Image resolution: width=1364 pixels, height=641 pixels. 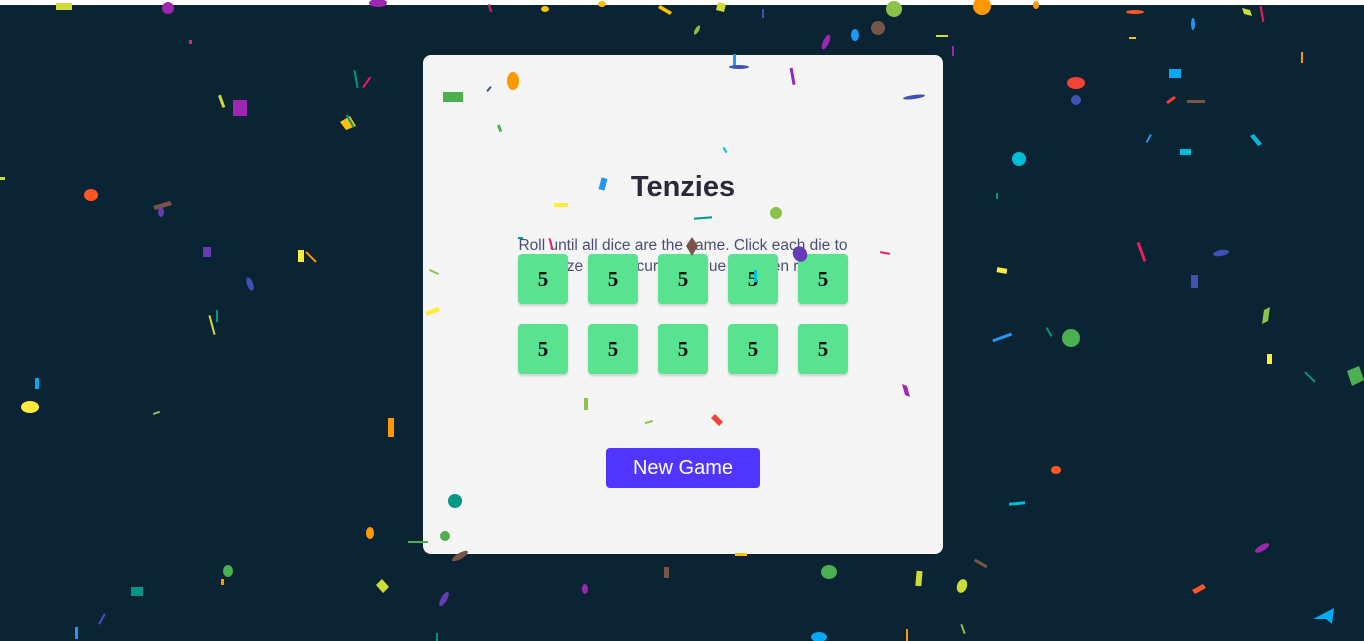 What do you see at coordinates (683, 187) in the screenshot?
I see `game-title: Tenzies` at bounding box center [683, 187].